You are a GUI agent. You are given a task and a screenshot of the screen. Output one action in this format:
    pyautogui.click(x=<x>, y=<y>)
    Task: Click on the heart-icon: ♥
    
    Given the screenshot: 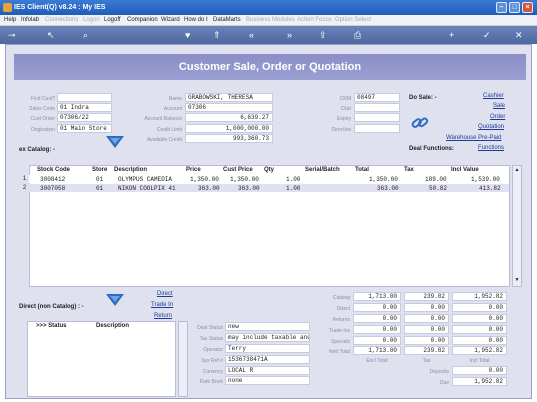 What is the action you would take?
    pyautogui.click(x=187, y=35)
    